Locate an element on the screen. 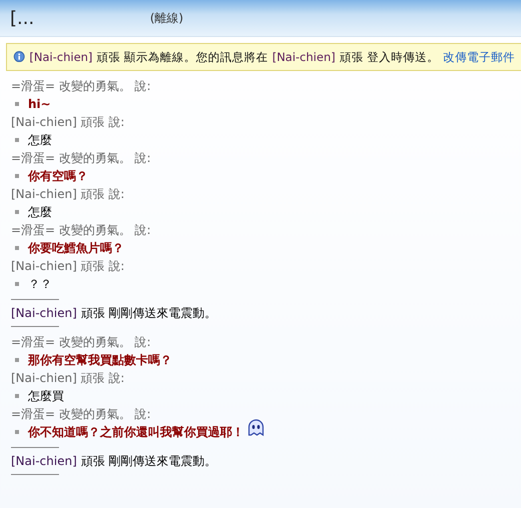 The image size is (521, 508). status-text: (離線) is located at coordinates (167, 18).